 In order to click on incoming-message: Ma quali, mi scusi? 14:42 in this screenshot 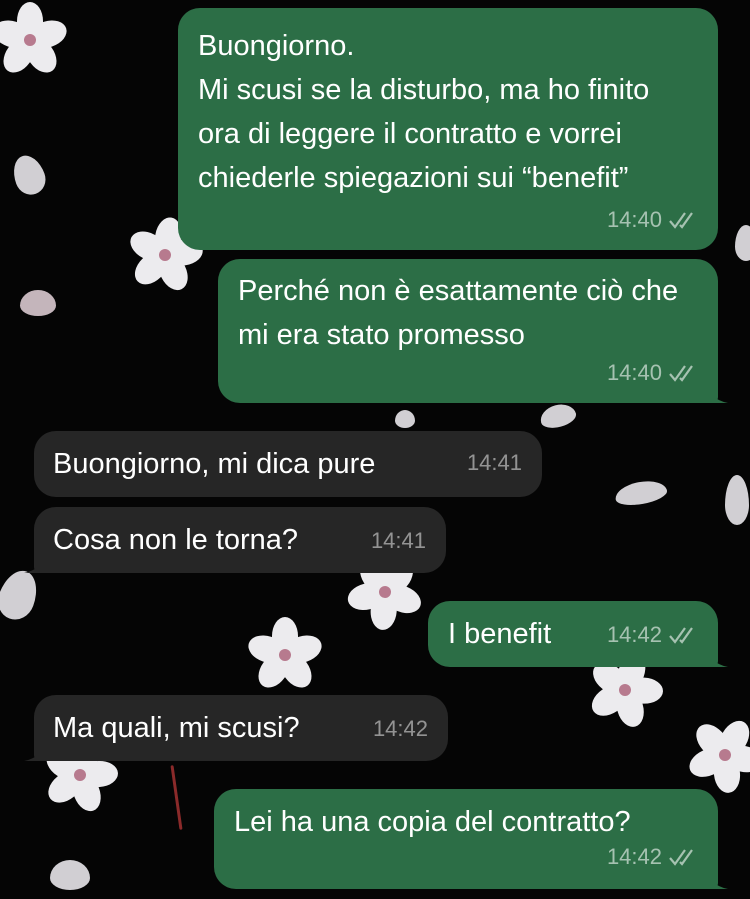, I will do `click(236, 728)`.